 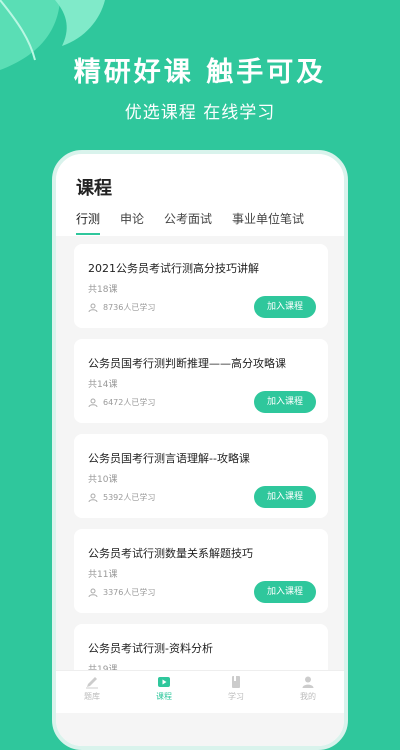 I want to click on banner-subline: 优选课程 在线学习, so click(x=200, y=113).